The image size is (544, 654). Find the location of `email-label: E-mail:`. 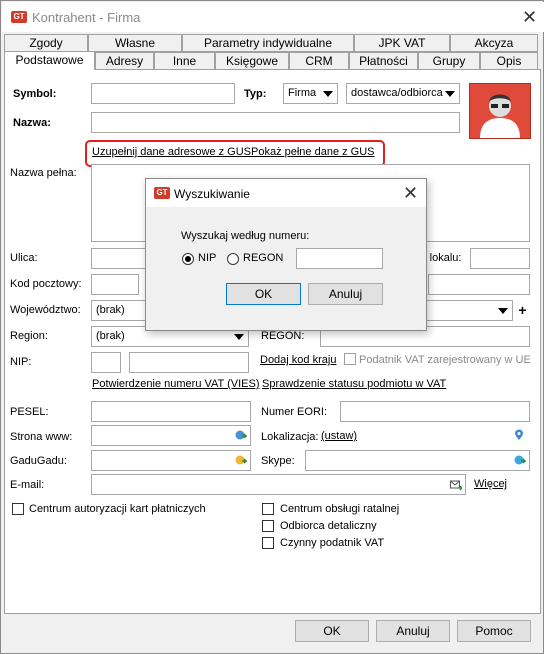

email-label: E-mail: is located at coordinates (27, 485).